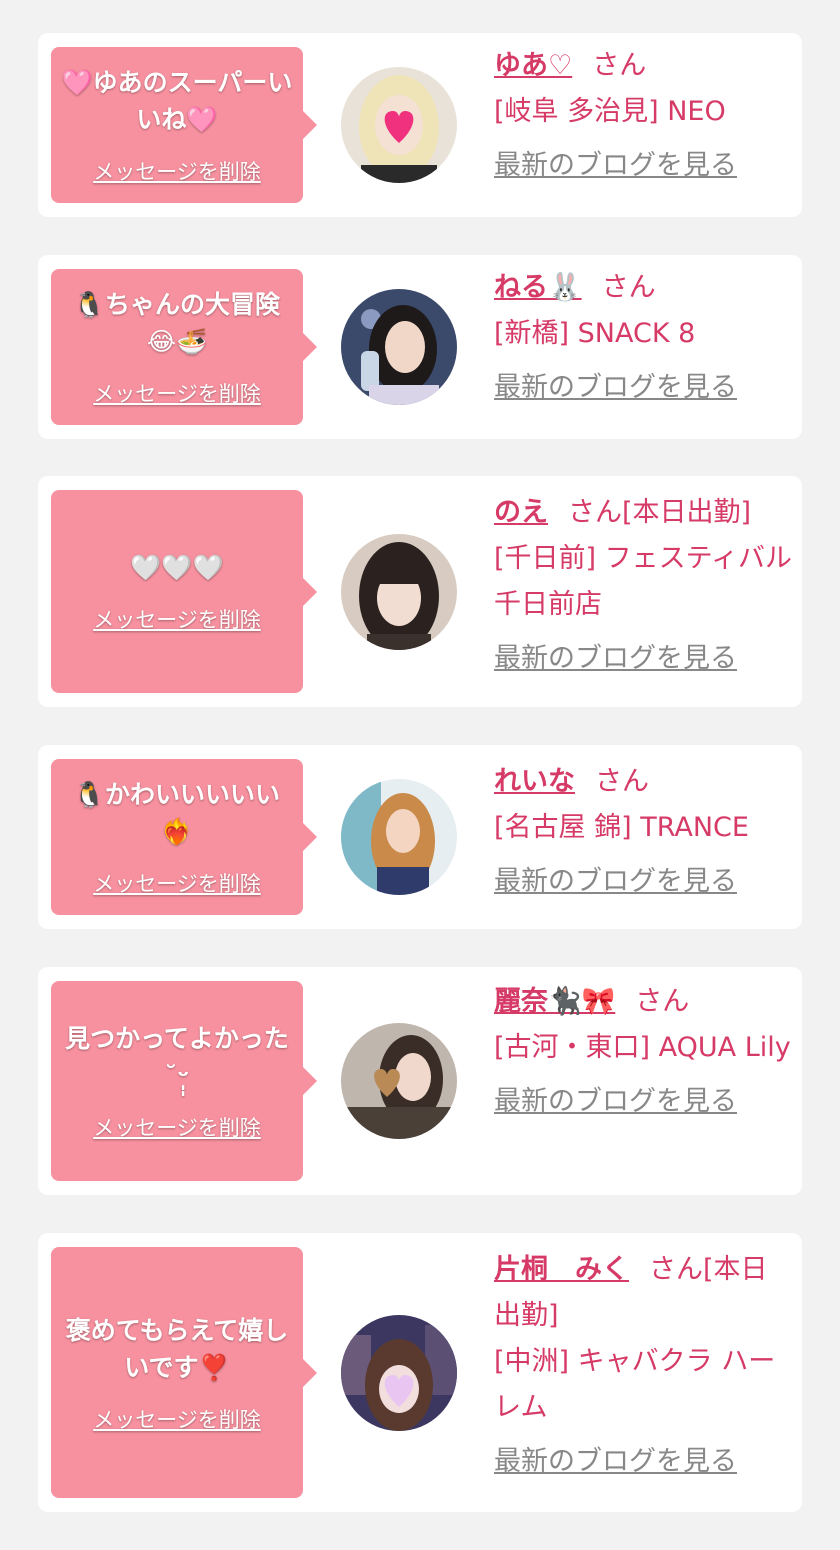 Image resolution: width=840 pixels, height=1550 pixels. Describe the element at coordinates (533, 65) in the screenshot. I see `cast-name-link: ゆあ♡` at that location.